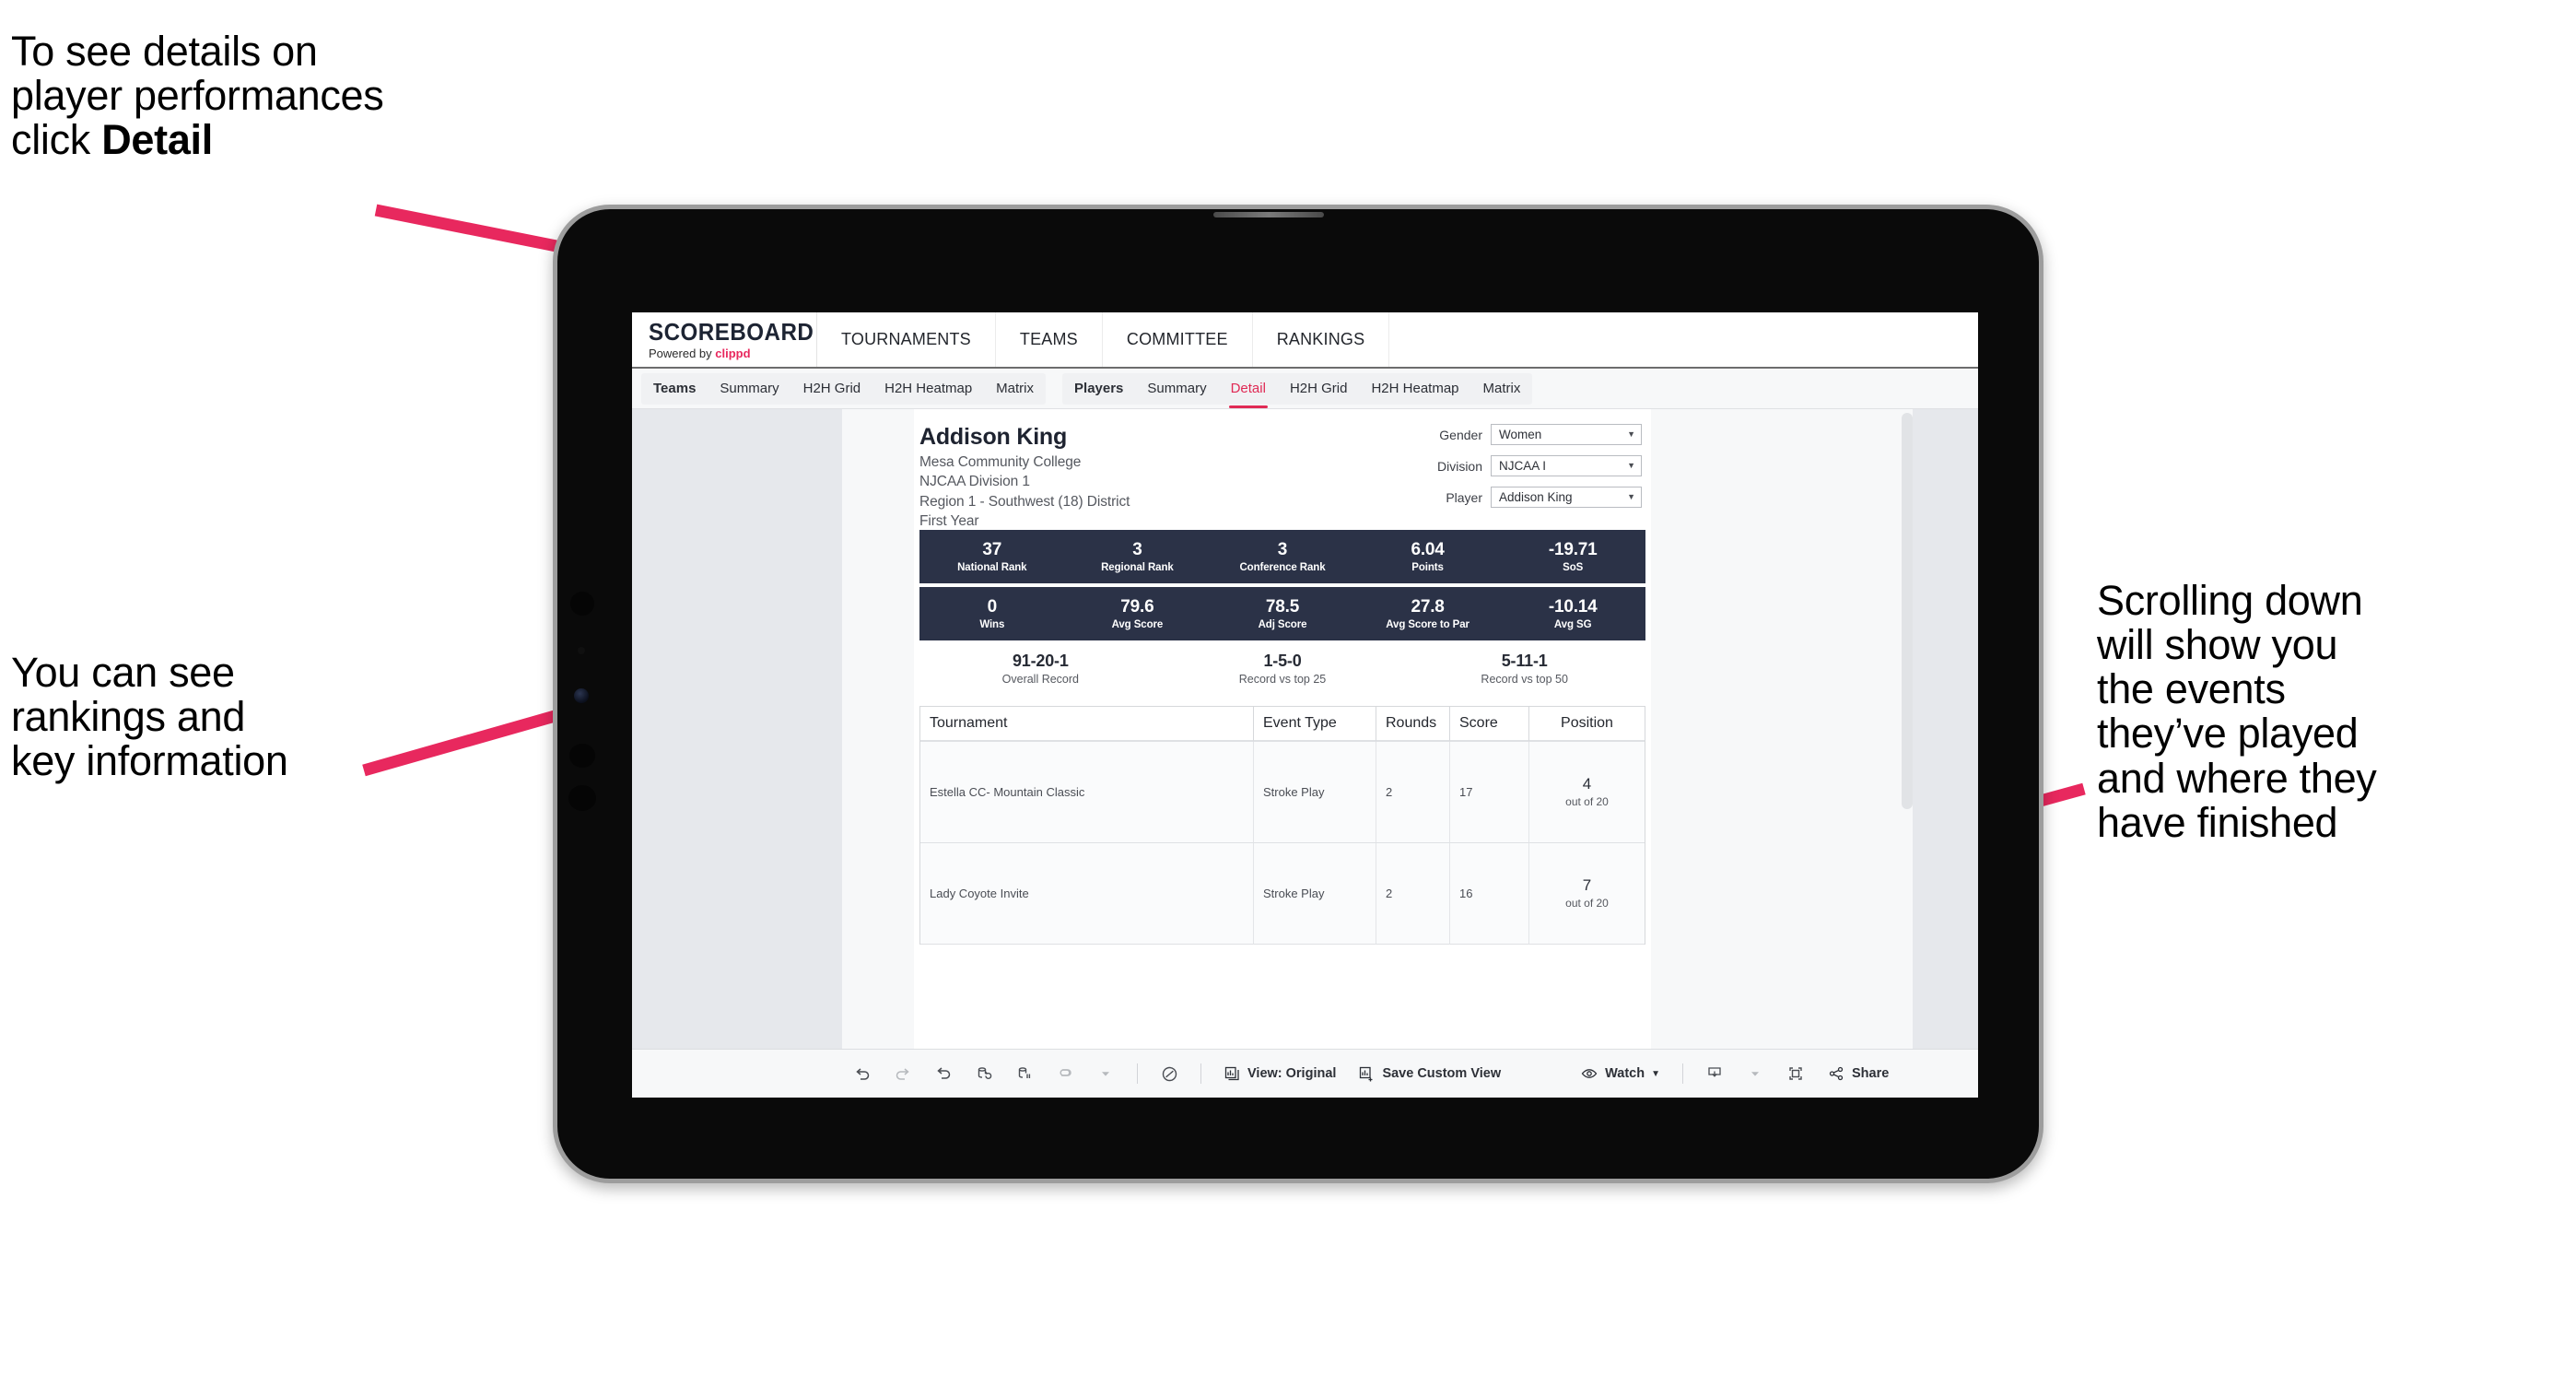 The image size is (2576, 1386). What do you see at coordinates (1087, 725) in the screenshot?
I see `col-header-tournament: Tournament` at bounding box center [1087, 725].